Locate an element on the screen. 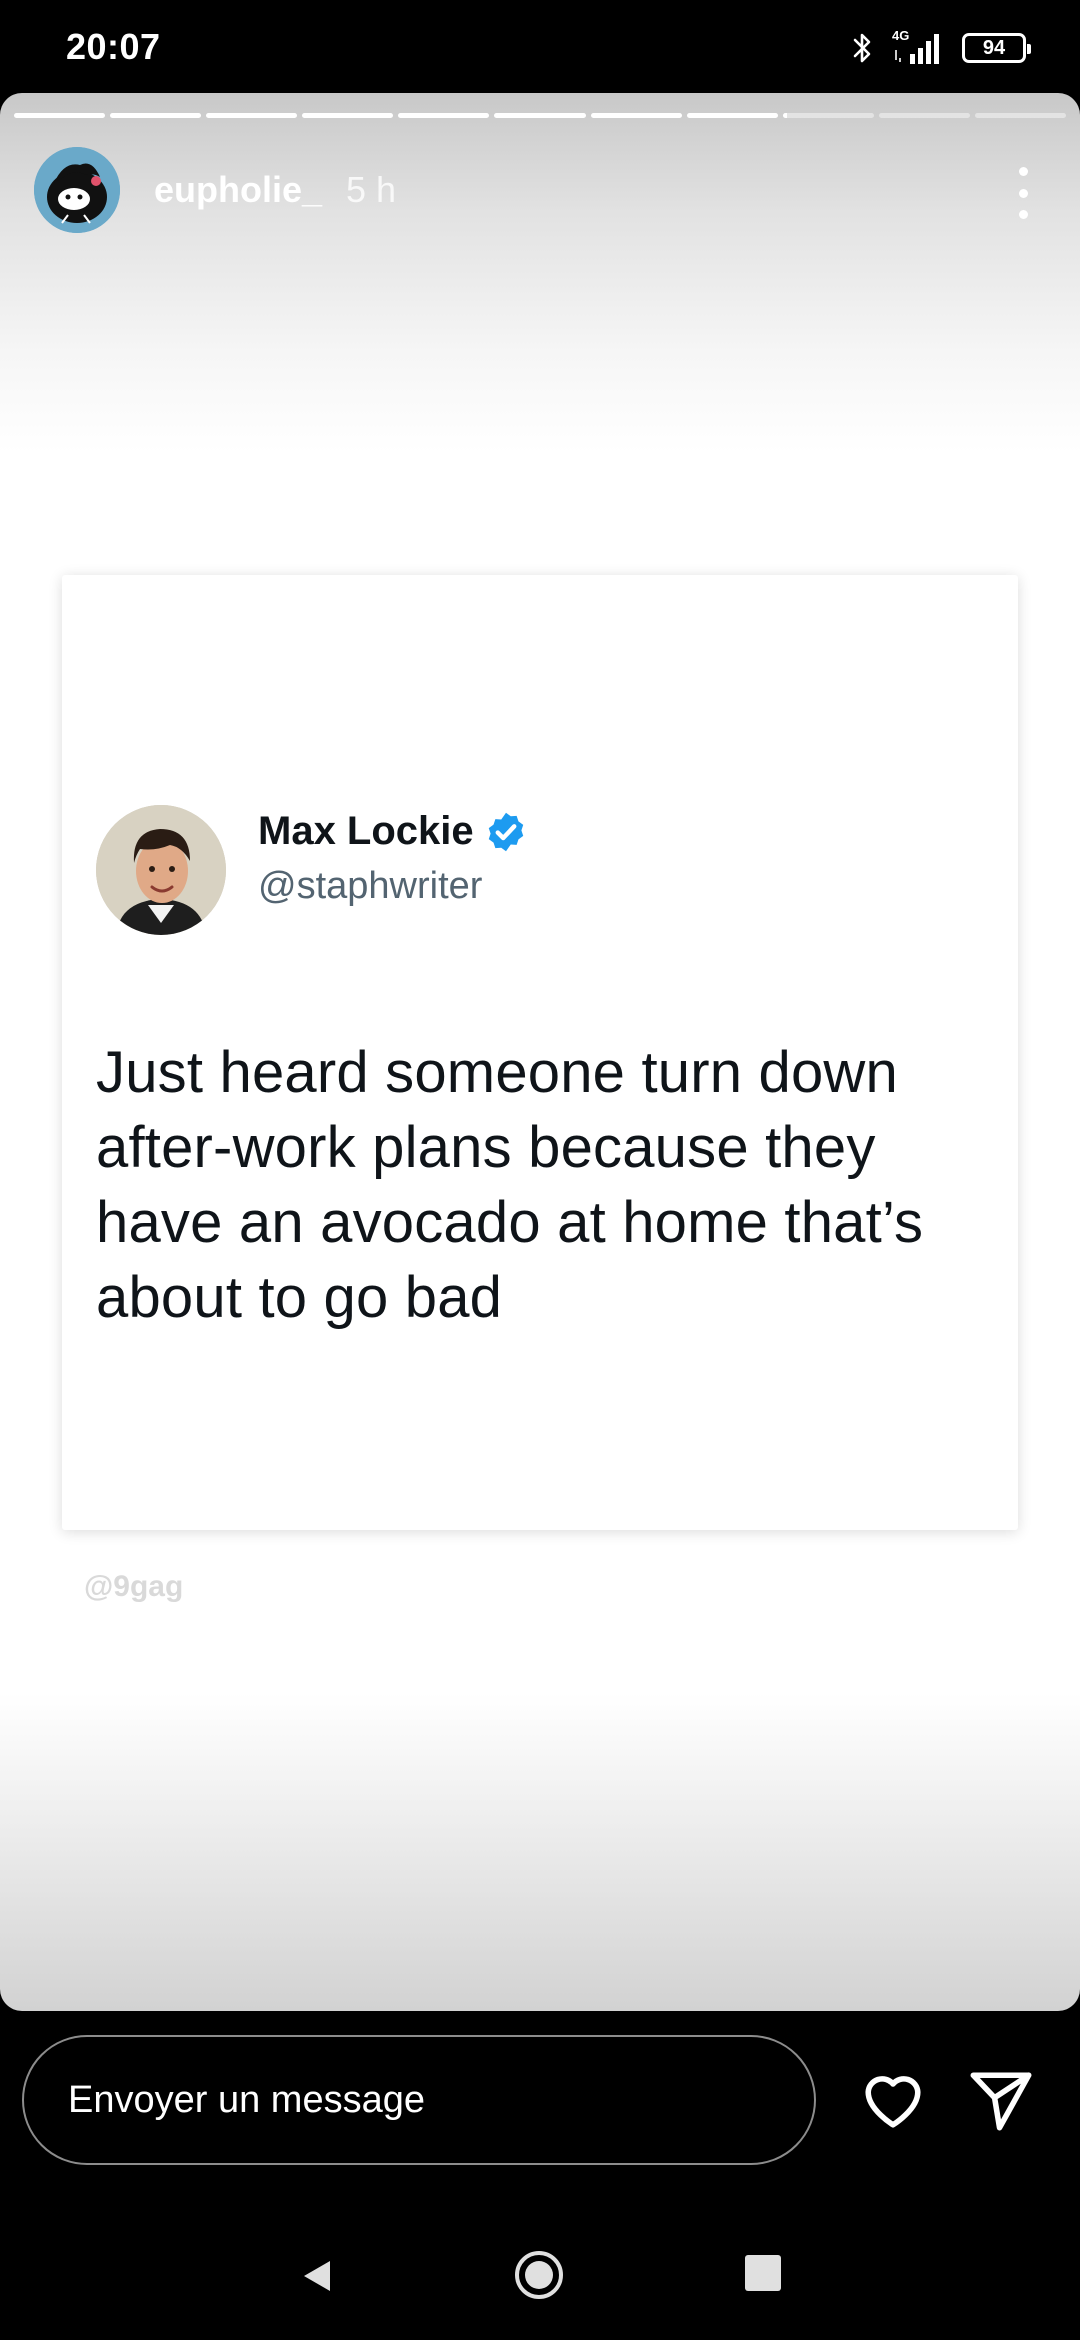  tweet-author-name: Max Lockie is located at coordinates (366, 831).